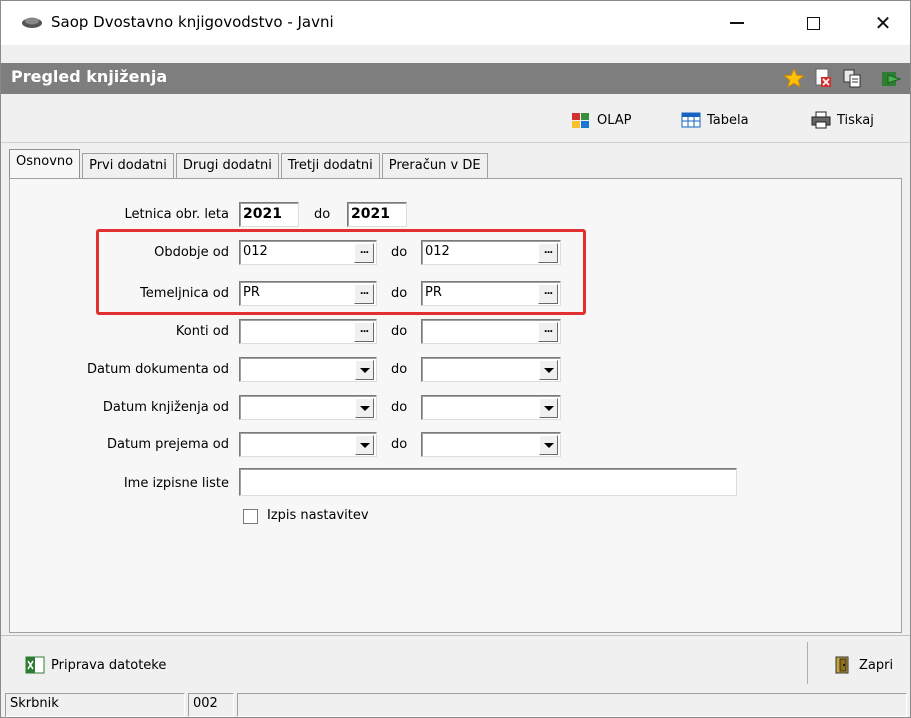  I want to click on olap-cube-icon, so click(580, 120).